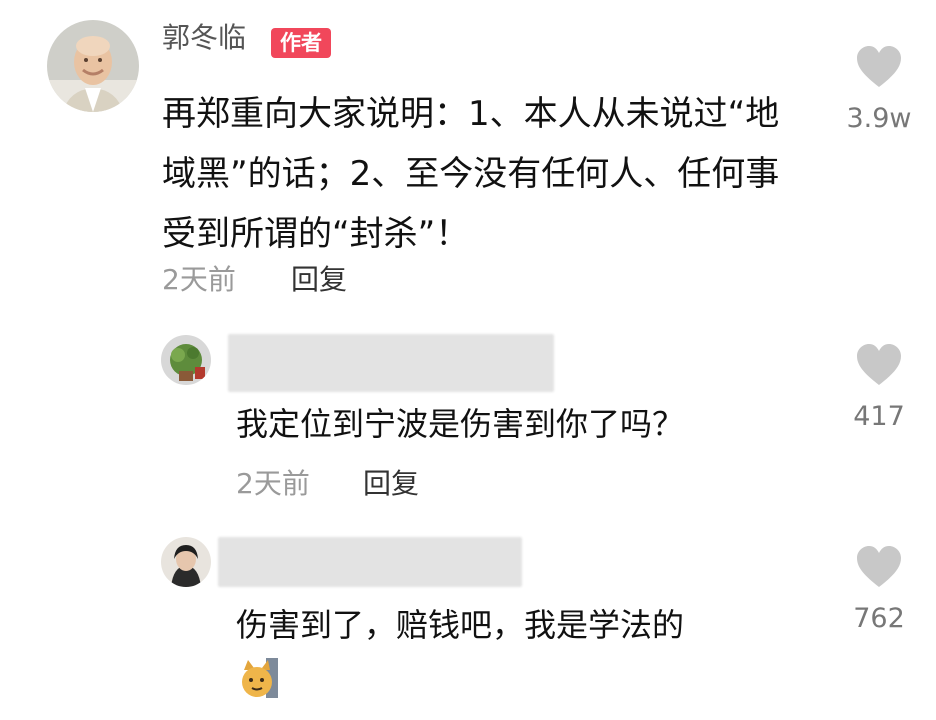 The image size is (936, 720). What do you see at coordinates (879, 618) in the screenshot?
I see `like-count: 762` at bounding box center [879, 618].